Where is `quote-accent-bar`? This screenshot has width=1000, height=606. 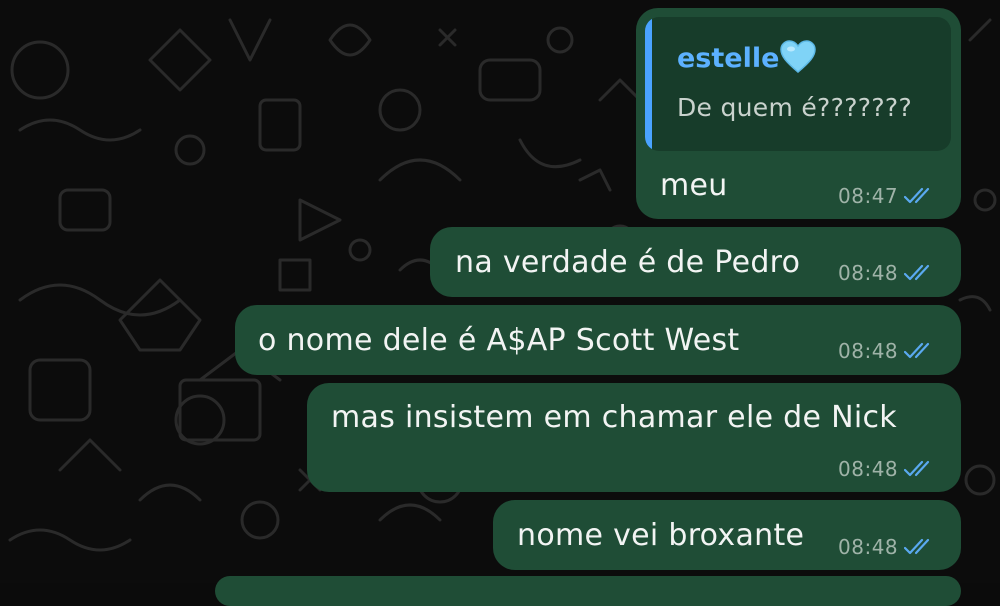
quote-accent-bar is located at coordinates (648, 84).